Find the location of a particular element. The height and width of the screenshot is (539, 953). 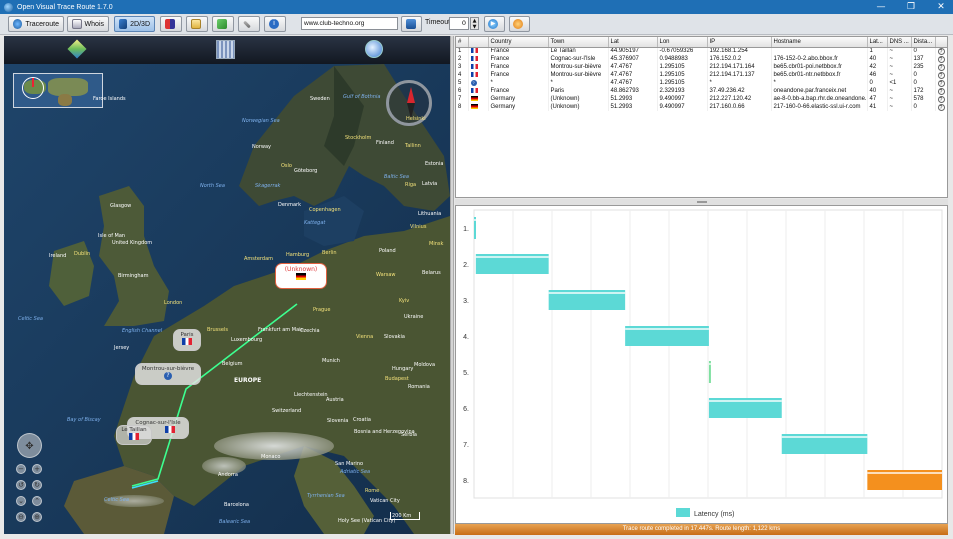

map-label: Ukraine is located at coordinates (414, 317).